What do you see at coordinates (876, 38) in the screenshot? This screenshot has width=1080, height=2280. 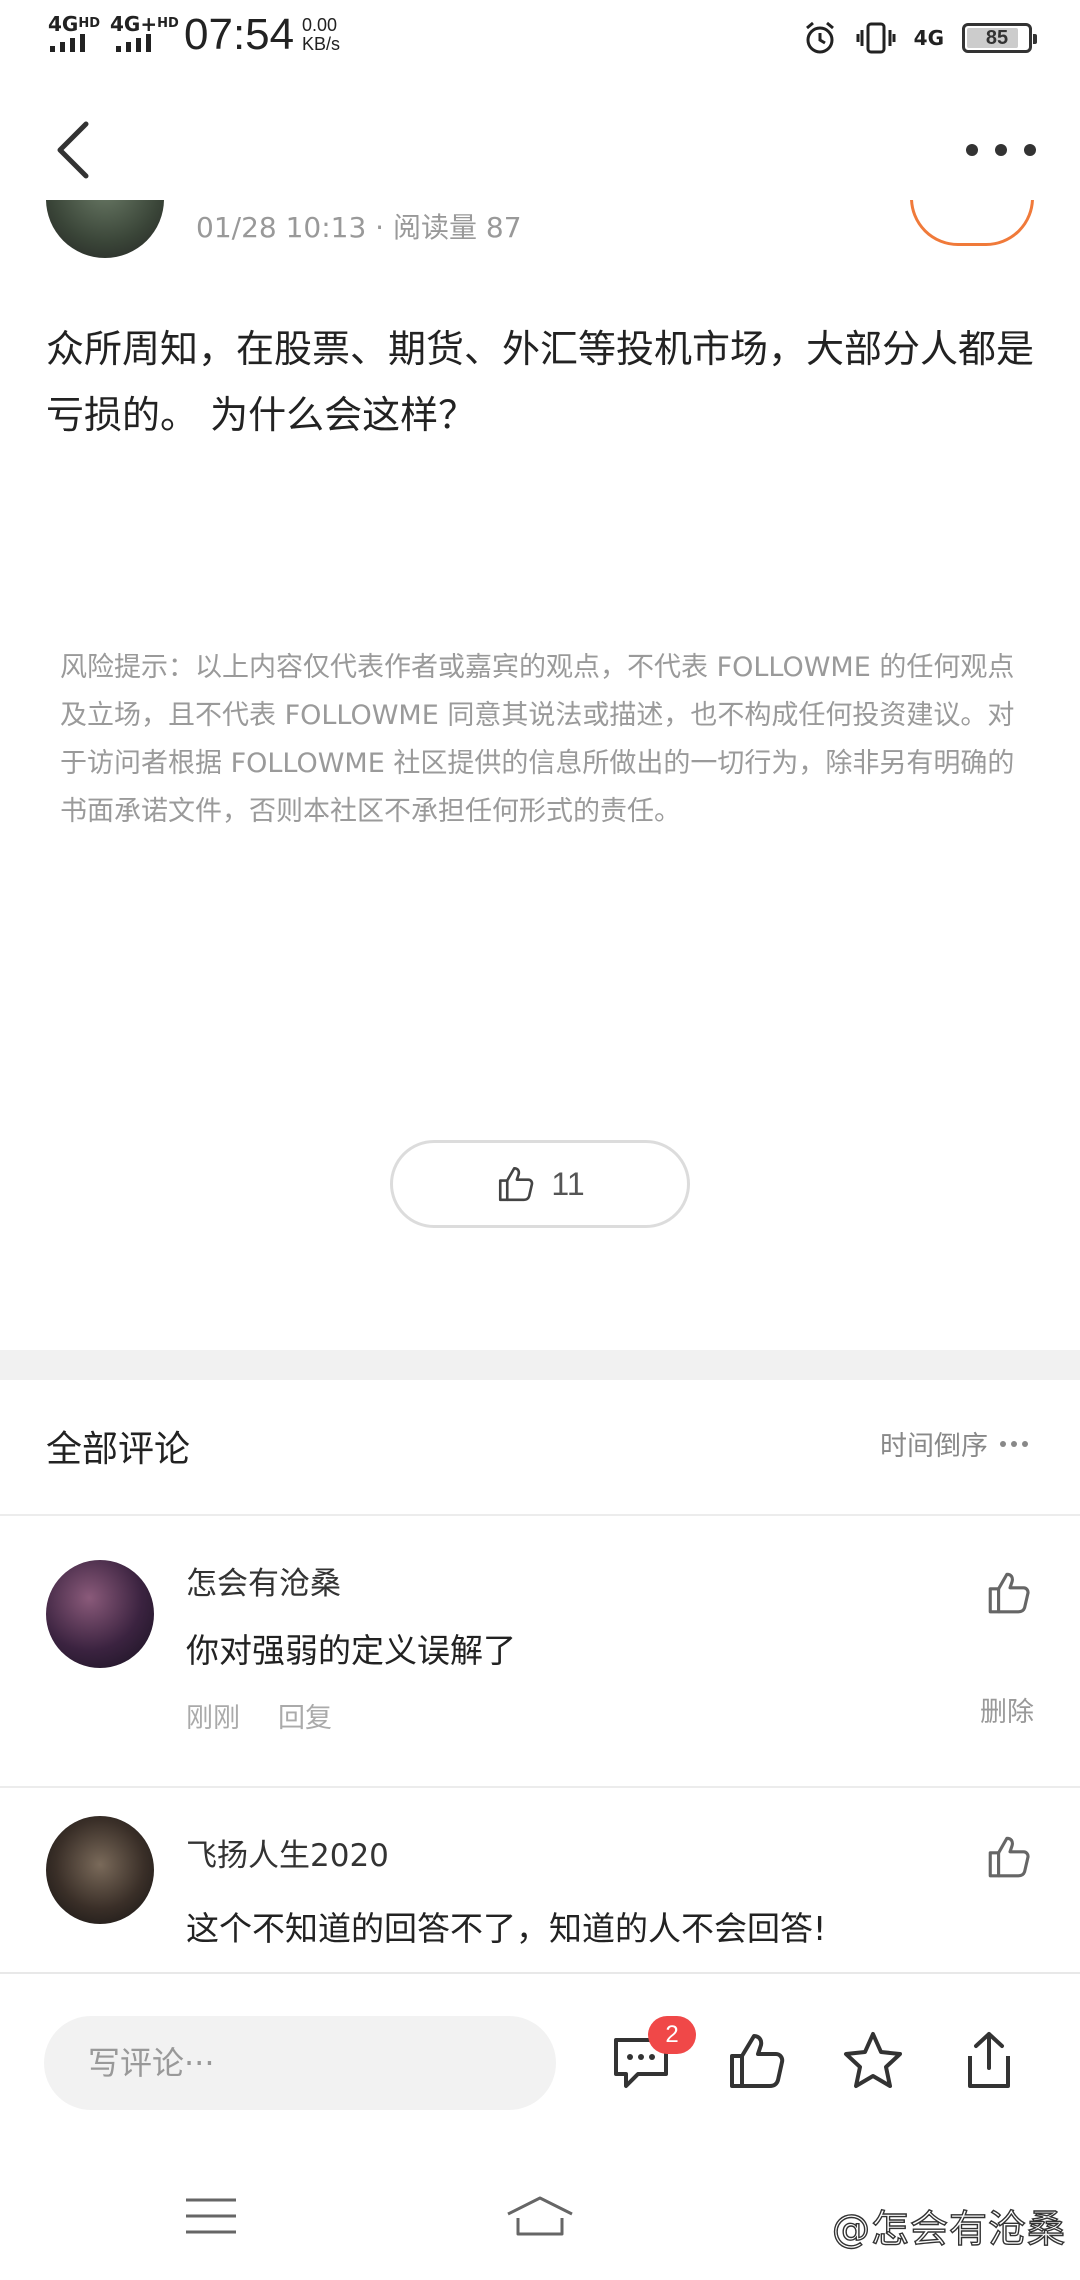 I see `vibrate-icon` at bounding box center [876, 38].